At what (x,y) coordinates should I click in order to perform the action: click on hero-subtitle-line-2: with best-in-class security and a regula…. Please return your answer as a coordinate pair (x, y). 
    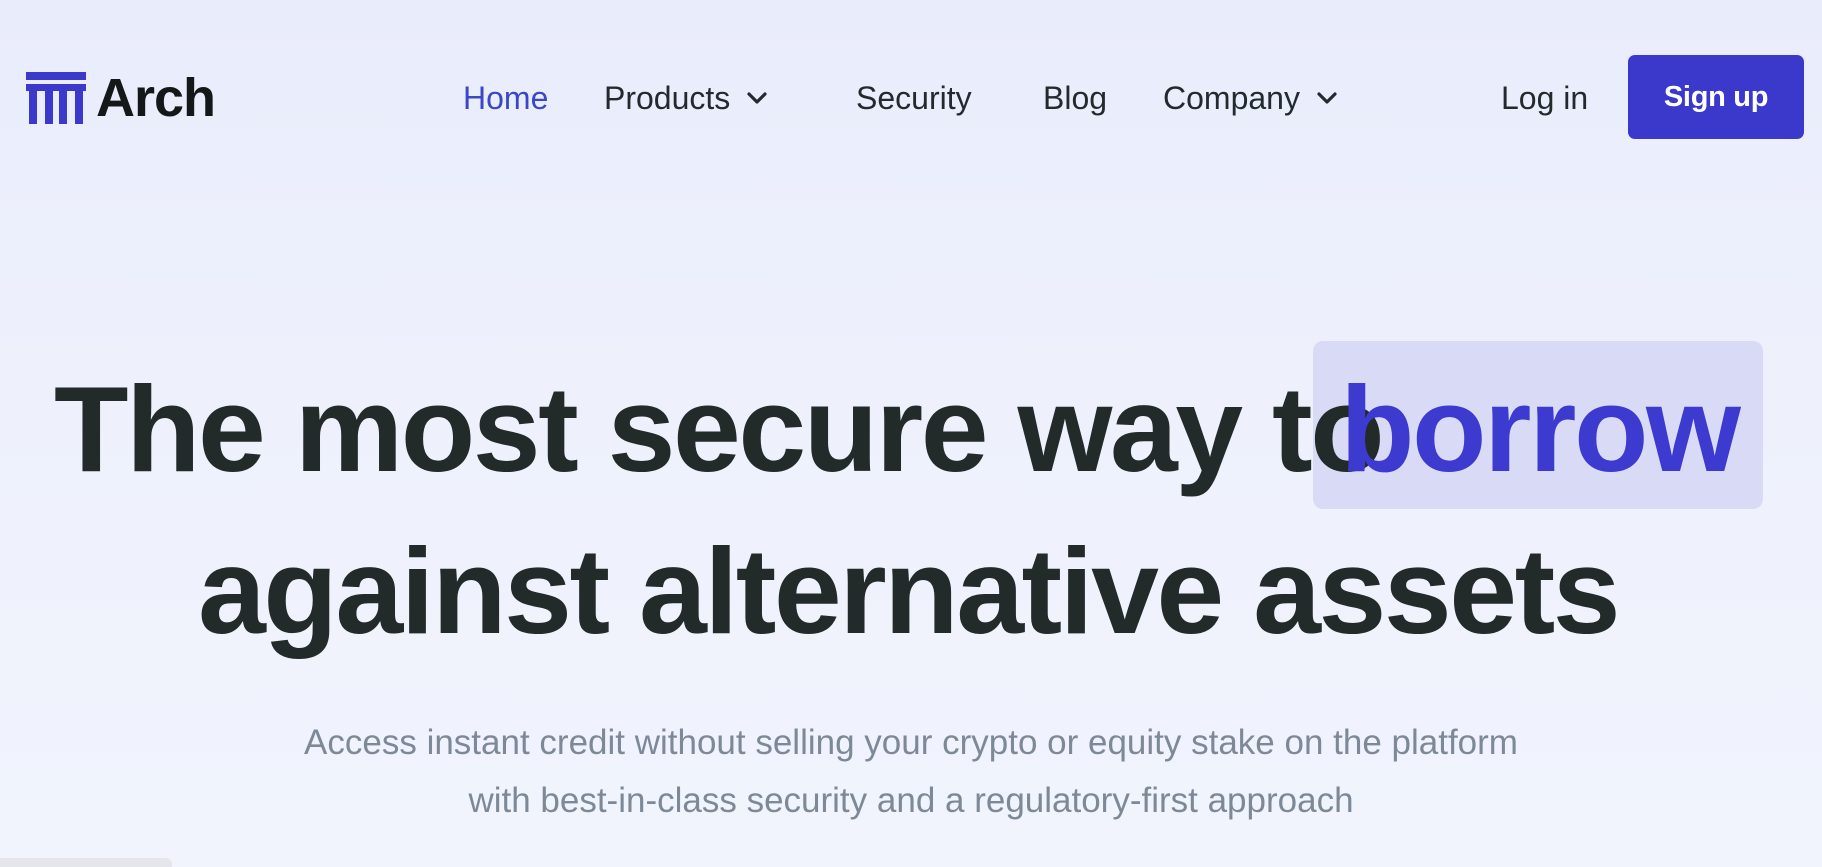
    Looking at the image, I should click on (911, 800).